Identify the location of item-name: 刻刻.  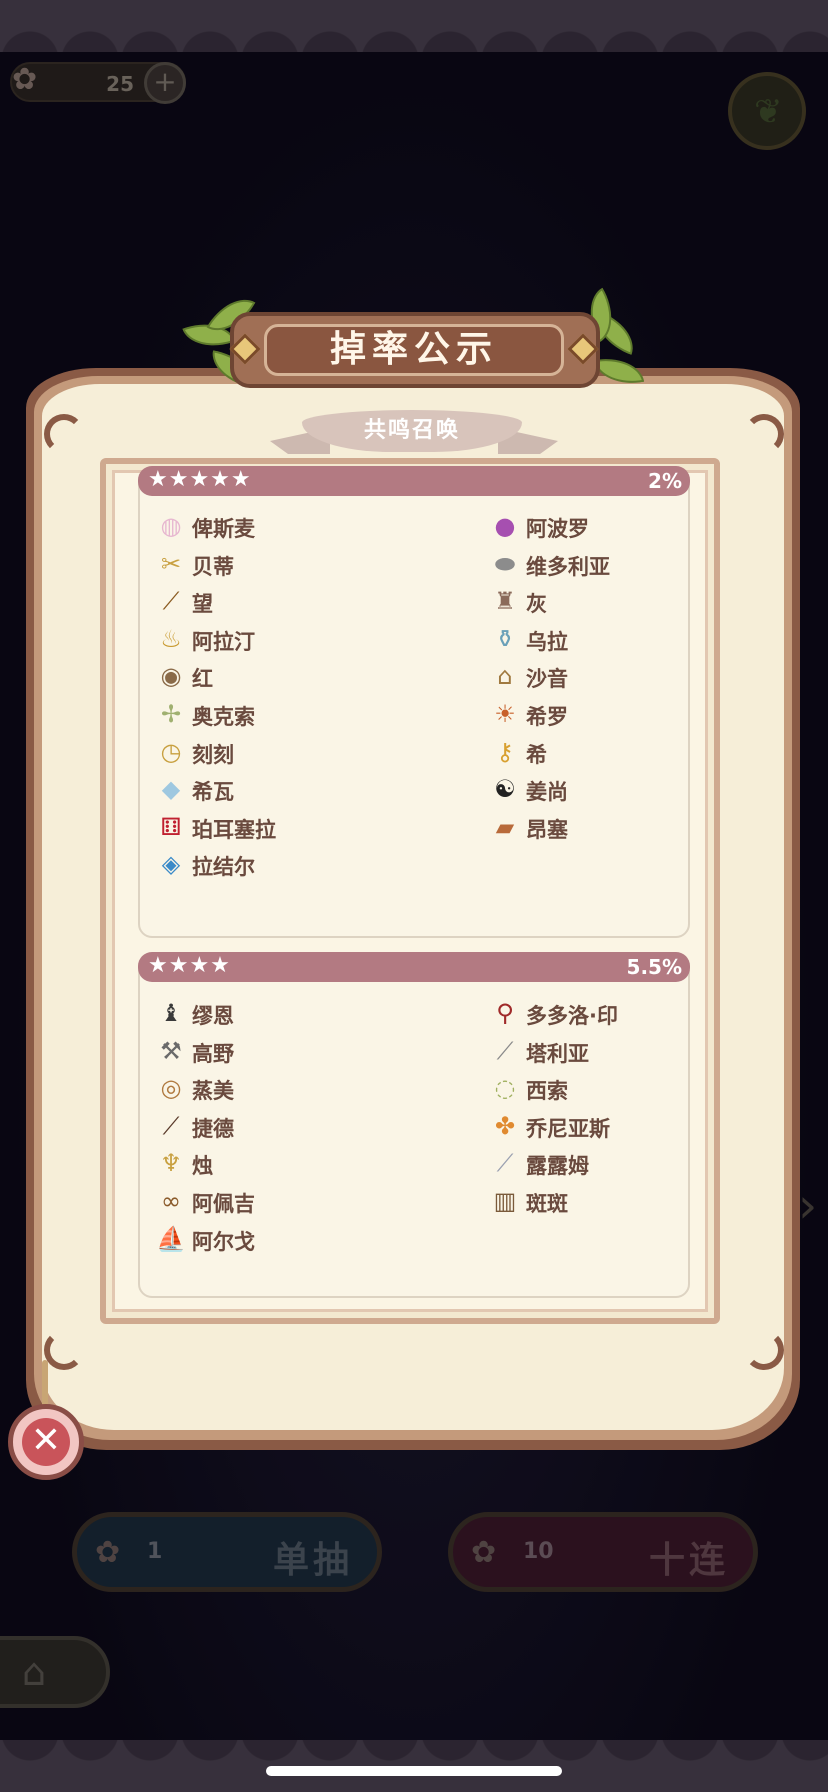
(213, 754).